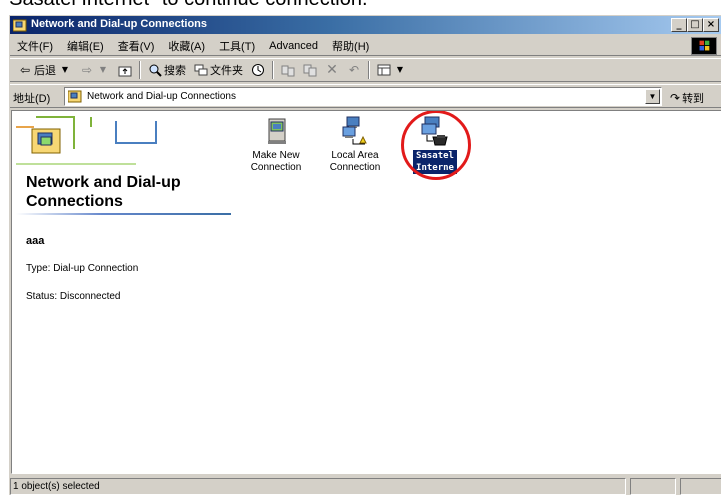 Image resolution: width=721 pixels, height=495 pixels. Describe the element at coordinates (87, 70) in the screenshot. I see `forward-arrow-icon: ⇨` at that location.